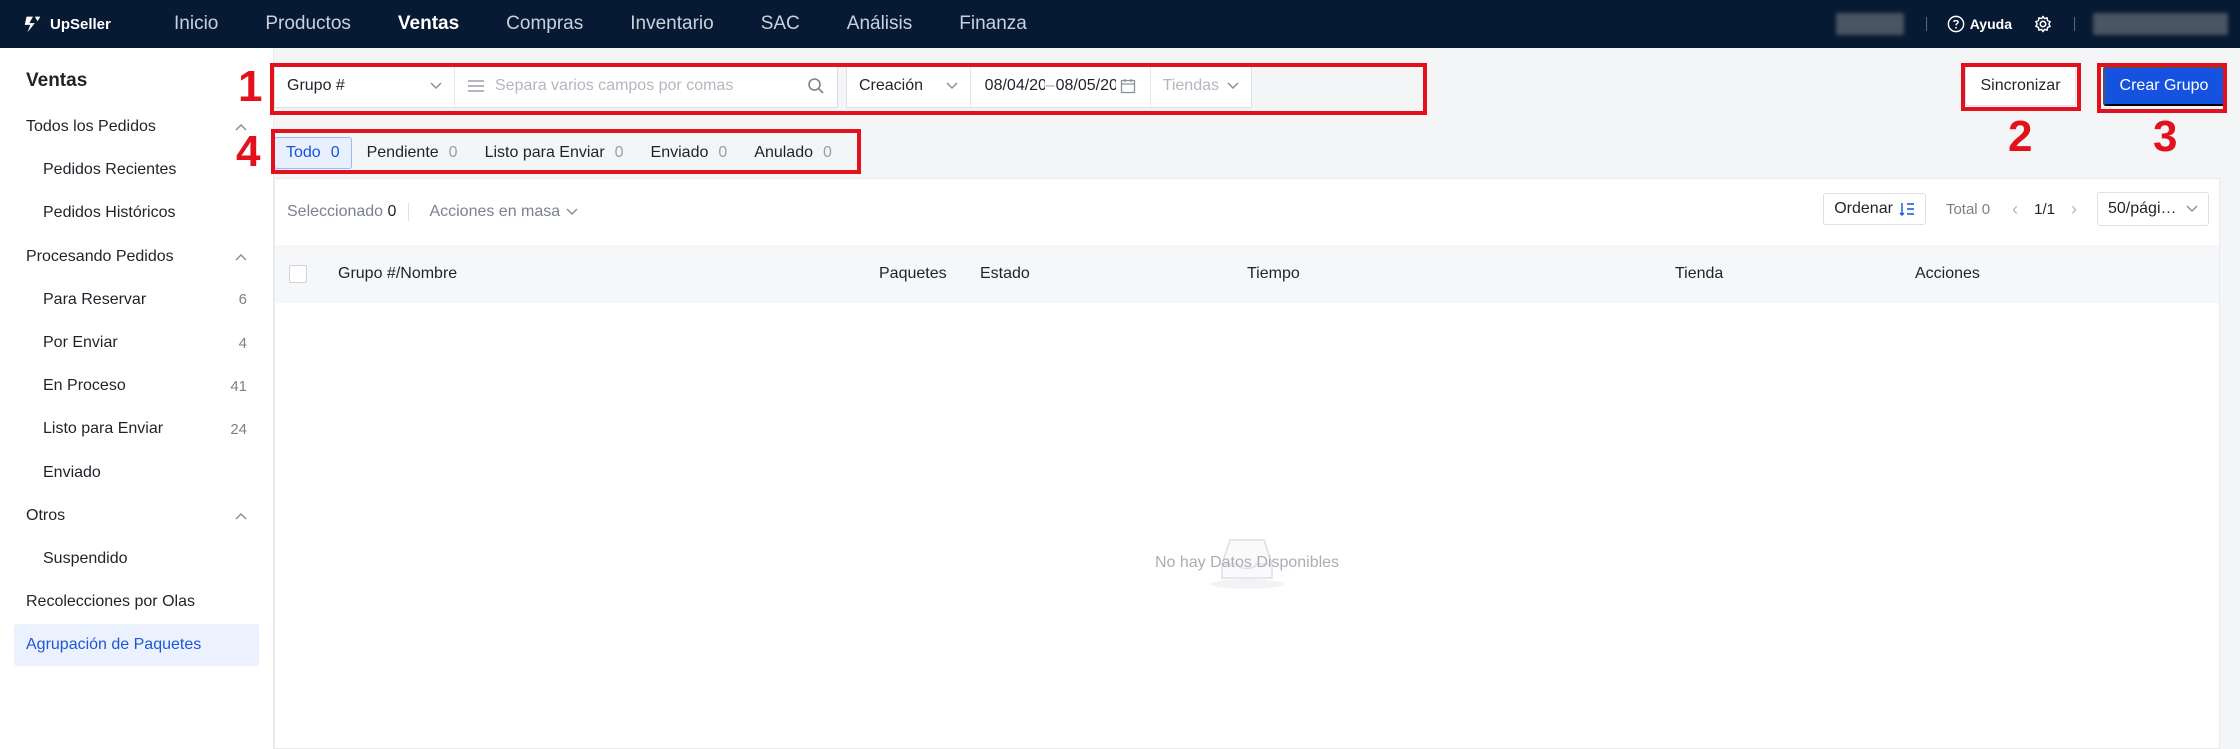 The height and width of the screenshot is (749, 2240). What do you see at coordinates (1906, 209) in the screenshot?
I see `sort-icon` at bounding box center [1906, 209].